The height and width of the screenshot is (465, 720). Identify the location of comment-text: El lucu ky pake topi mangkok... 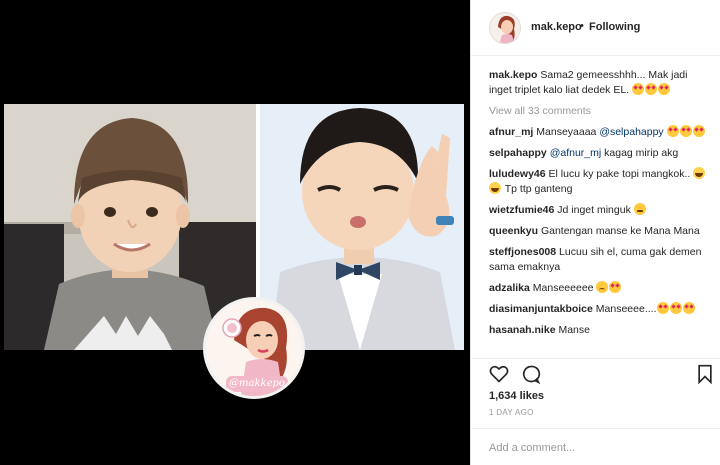
(619, 174).